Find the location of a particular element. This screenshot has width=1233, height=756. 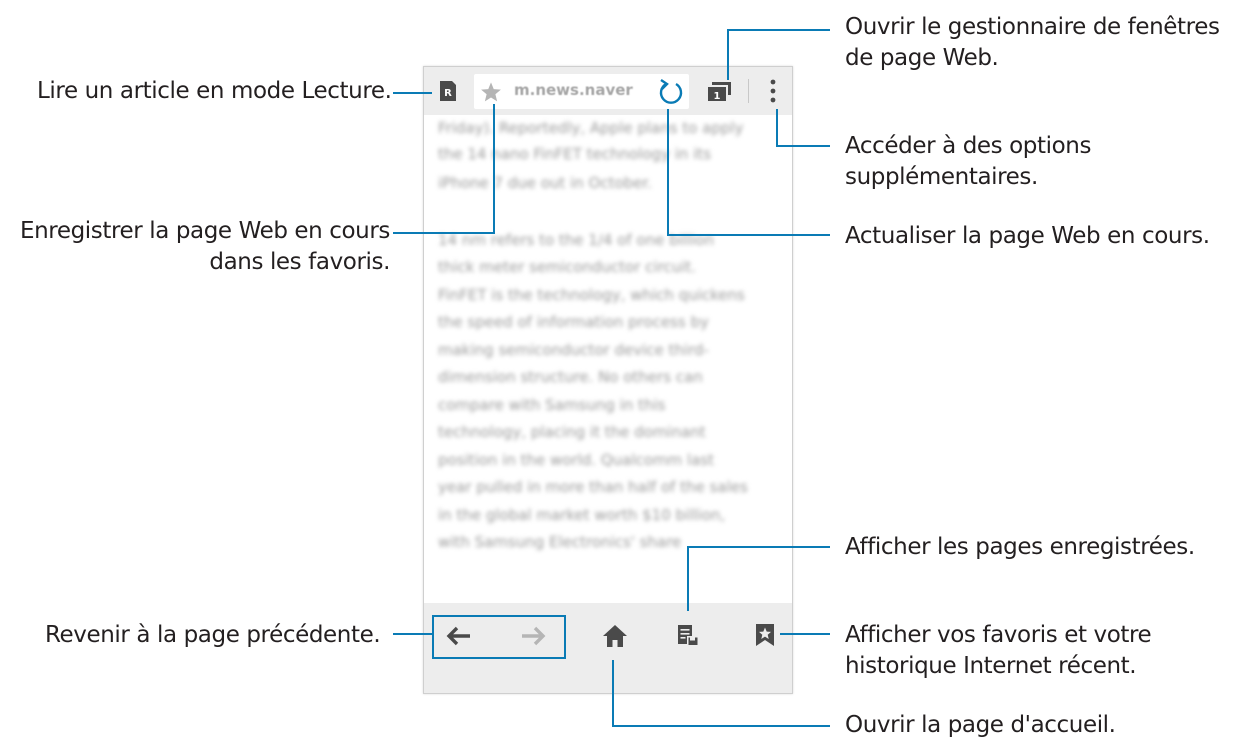

leader-home is located at coordinates (721, 693).